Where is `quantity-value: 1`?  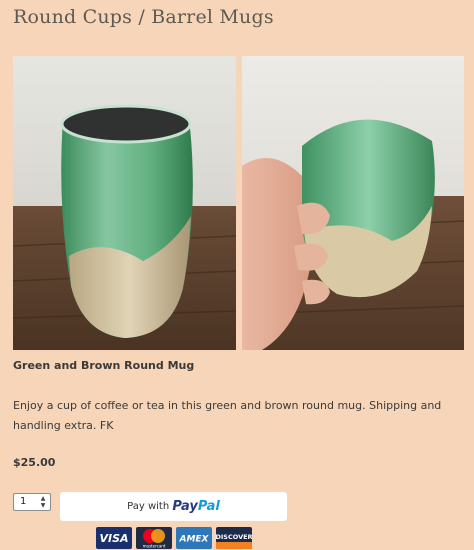
quantity-value: 1 is located at coordinates (23, 501).